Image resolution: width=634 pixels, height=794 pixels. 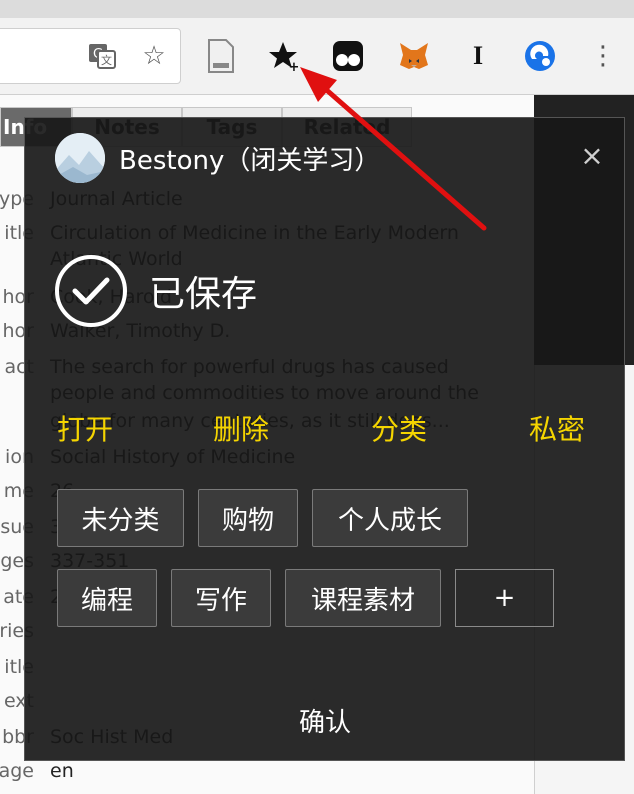 I want to click on field-label: age, so click(x=17, y=771).